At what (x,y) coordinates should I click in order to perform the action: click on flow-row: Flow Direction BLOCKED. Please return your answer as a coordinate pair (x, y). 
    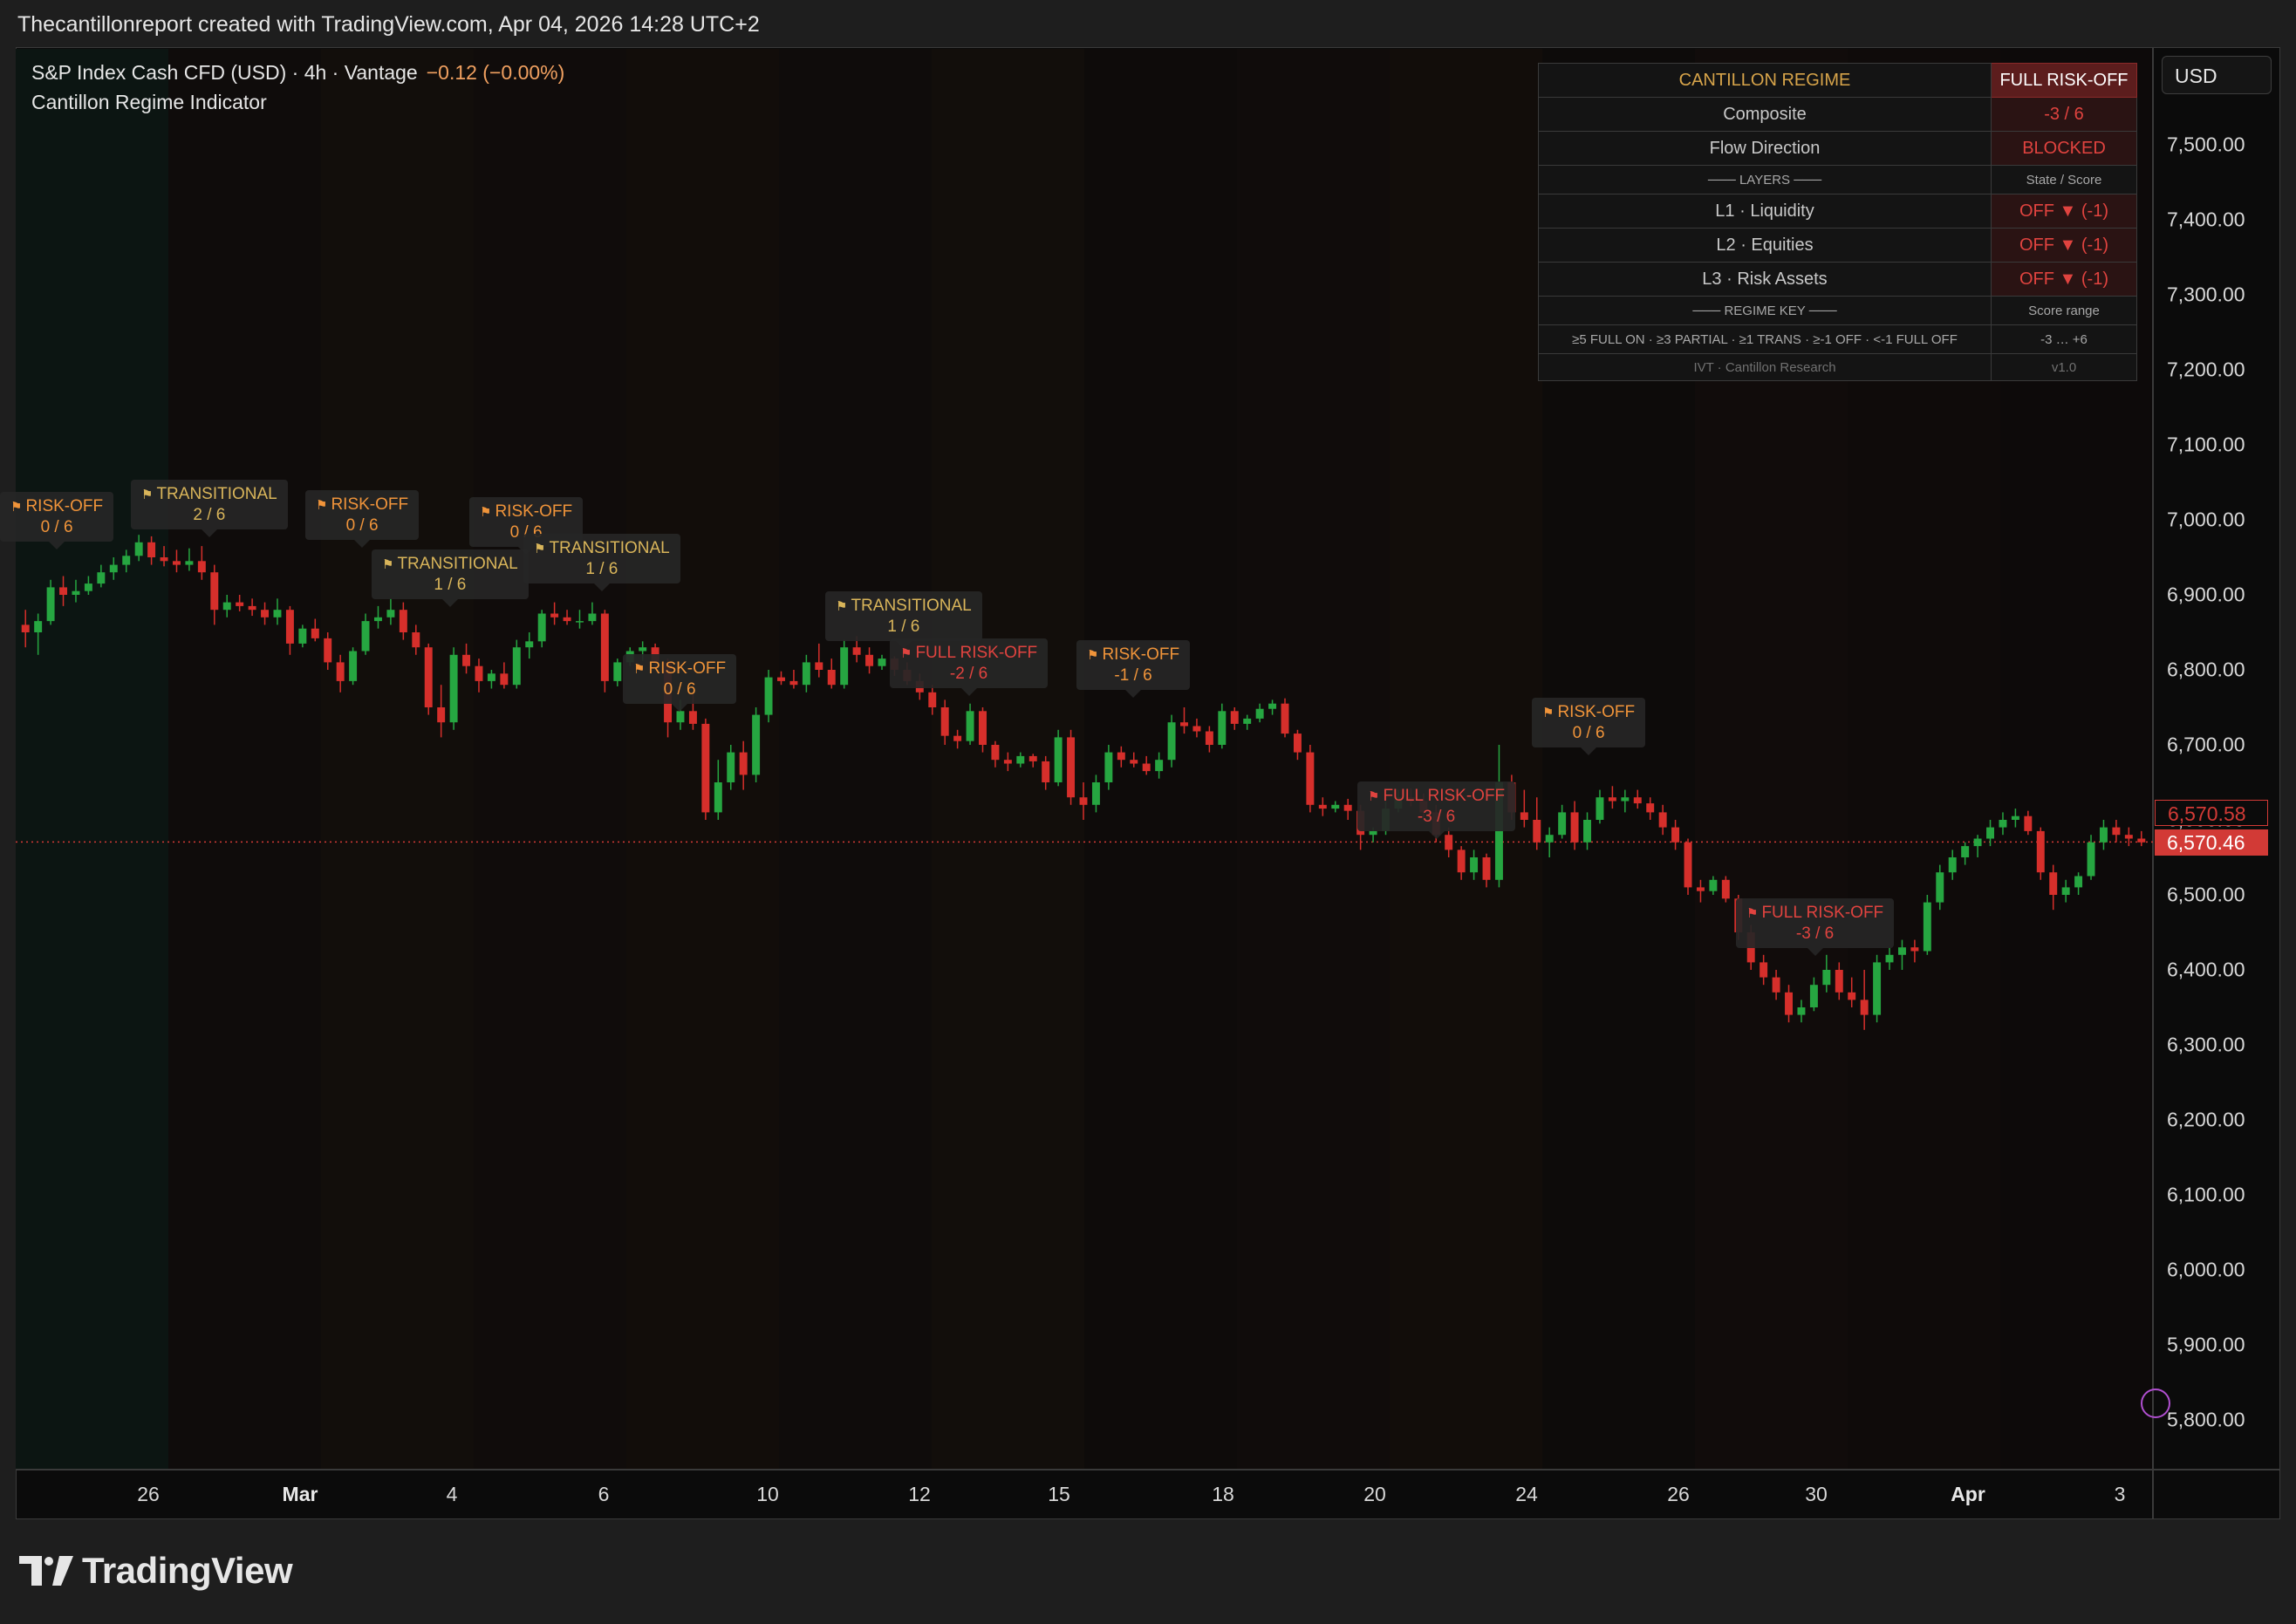
    Looking at the image, I should click on (1837, 148).